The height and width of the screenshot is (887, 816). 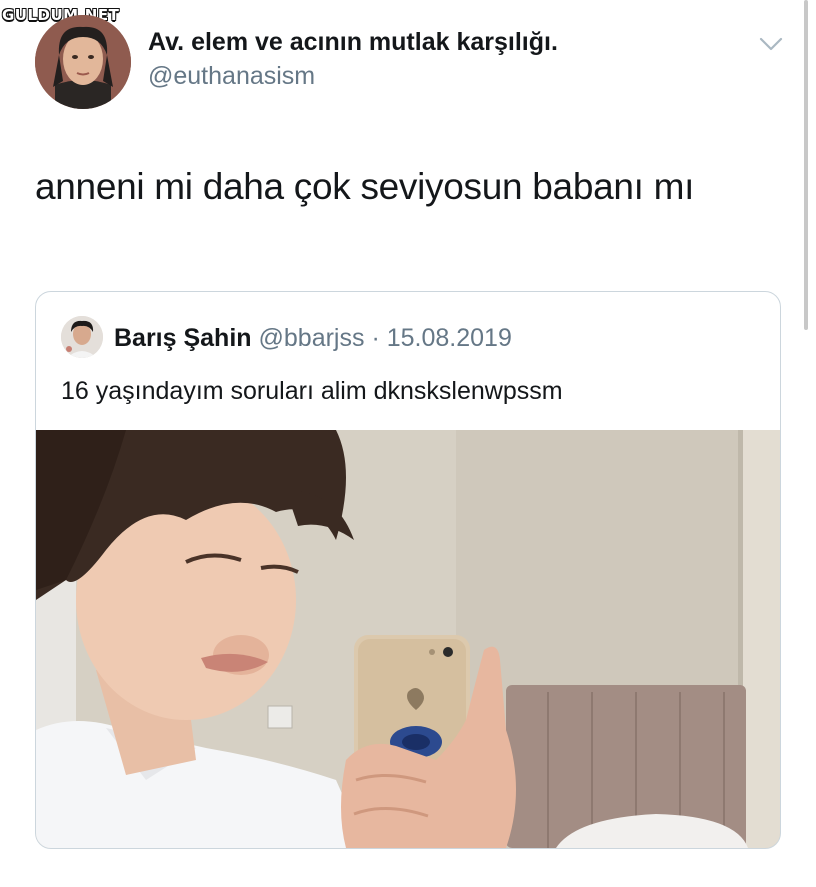 I want to click on tweet-text: anneni mi daha çok seviyosun babanı mı, so click(x=365, y=186).